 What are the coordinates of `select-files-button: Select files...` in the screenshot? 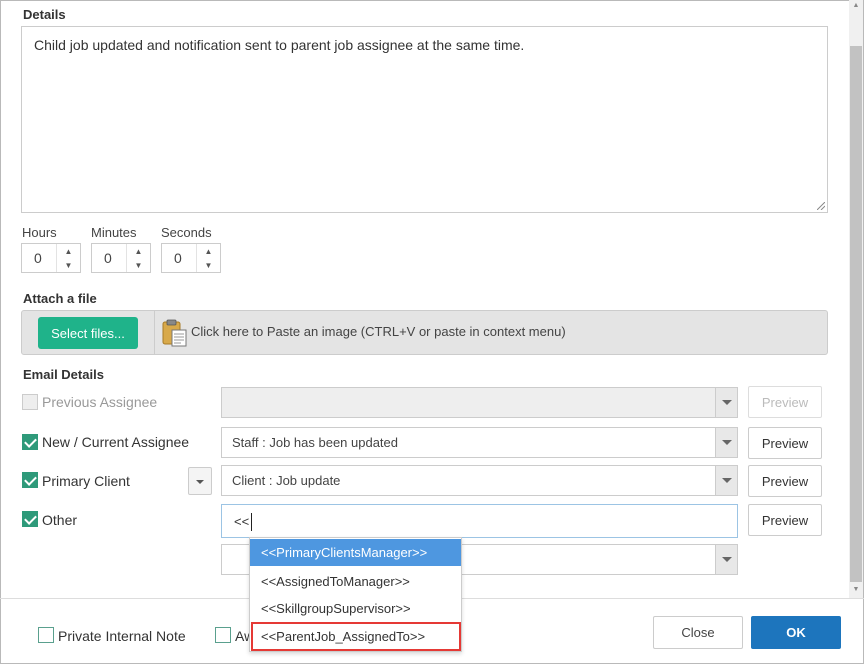 It's located at (88, 333).